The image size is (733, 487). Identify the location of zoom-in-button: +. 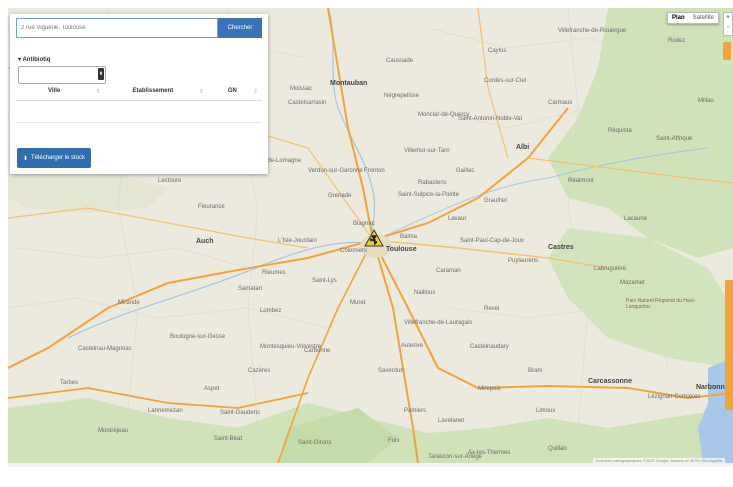
(728, 18).